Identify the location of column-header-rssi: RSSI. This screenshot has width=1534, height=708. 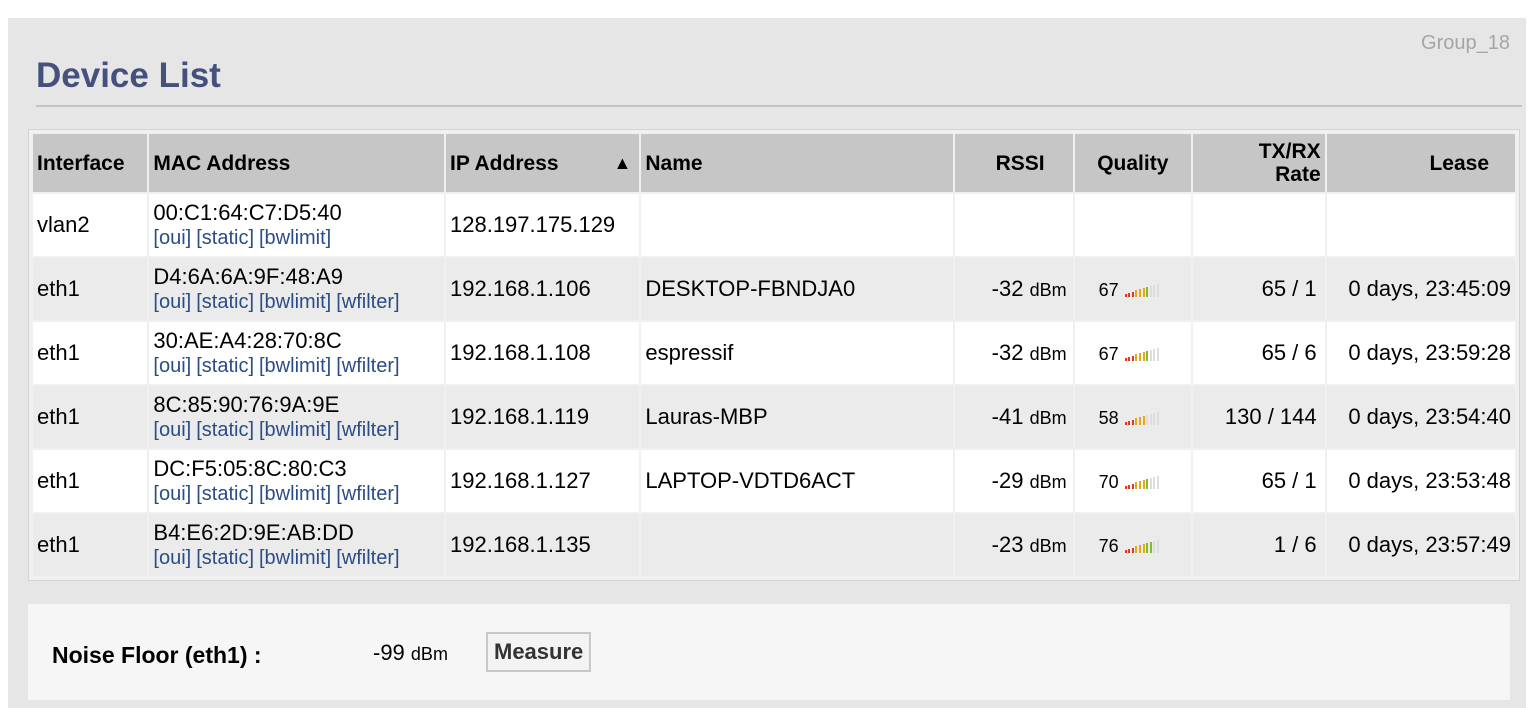
(1014, 163).